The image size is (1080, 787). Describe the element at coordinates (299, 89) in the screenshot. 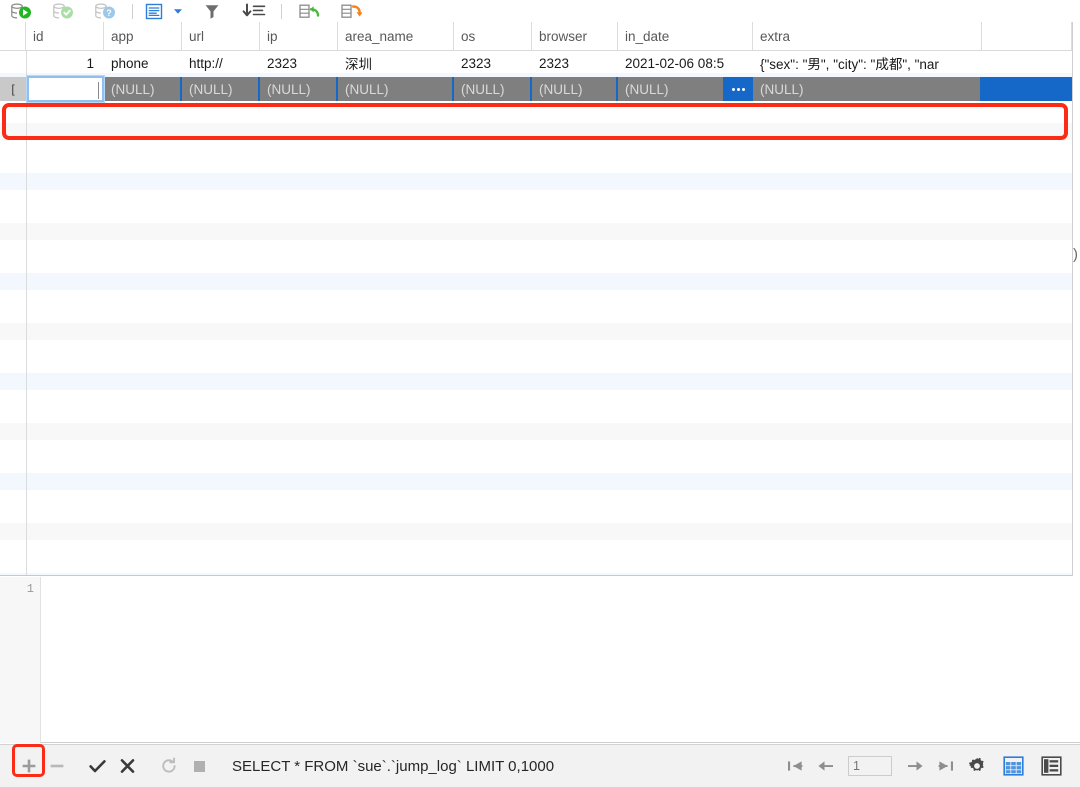

I see `new-record-cell-ip: (NULL)` at that location.